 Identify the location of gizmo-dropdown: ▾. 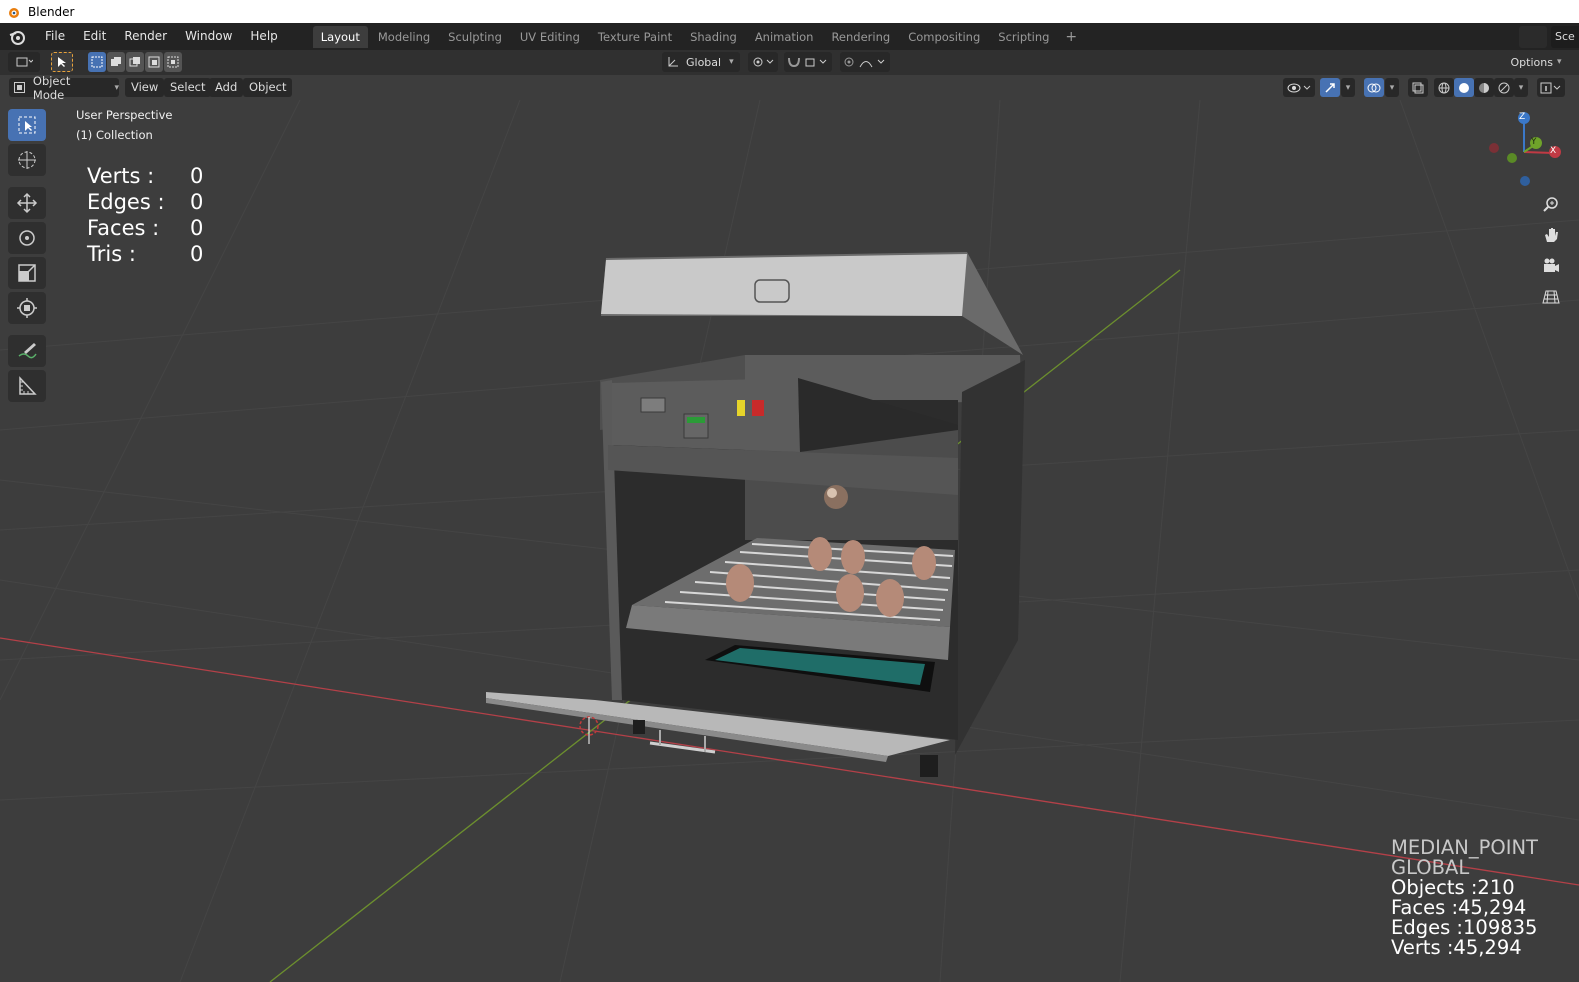
(1348, 87).